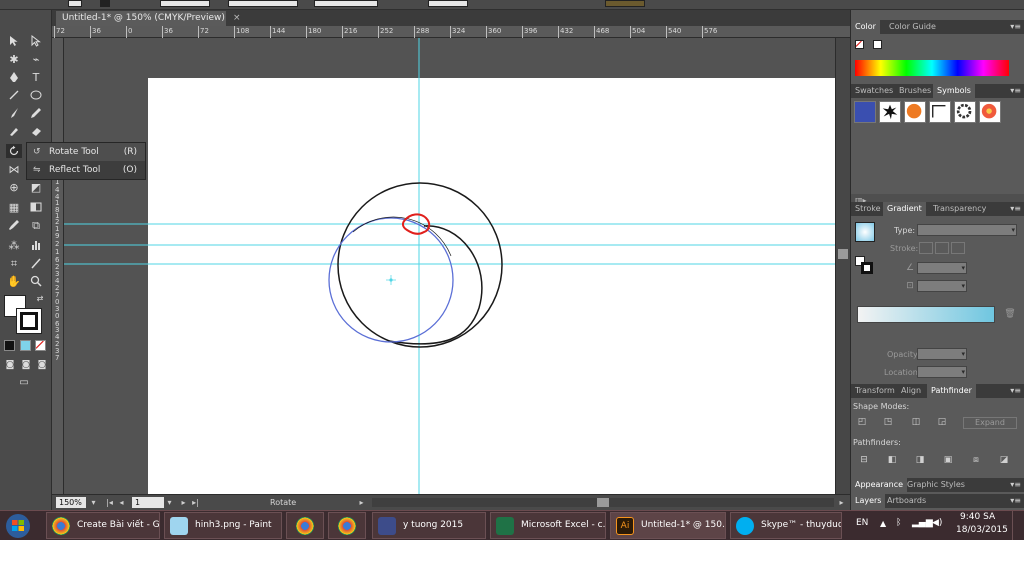 Image resolution: width=1024 pixels, height=576 pixels. Describe the element at coordinates (922, 523) in the screenshot. I see `network-icon: ▂▄▆` at that location.